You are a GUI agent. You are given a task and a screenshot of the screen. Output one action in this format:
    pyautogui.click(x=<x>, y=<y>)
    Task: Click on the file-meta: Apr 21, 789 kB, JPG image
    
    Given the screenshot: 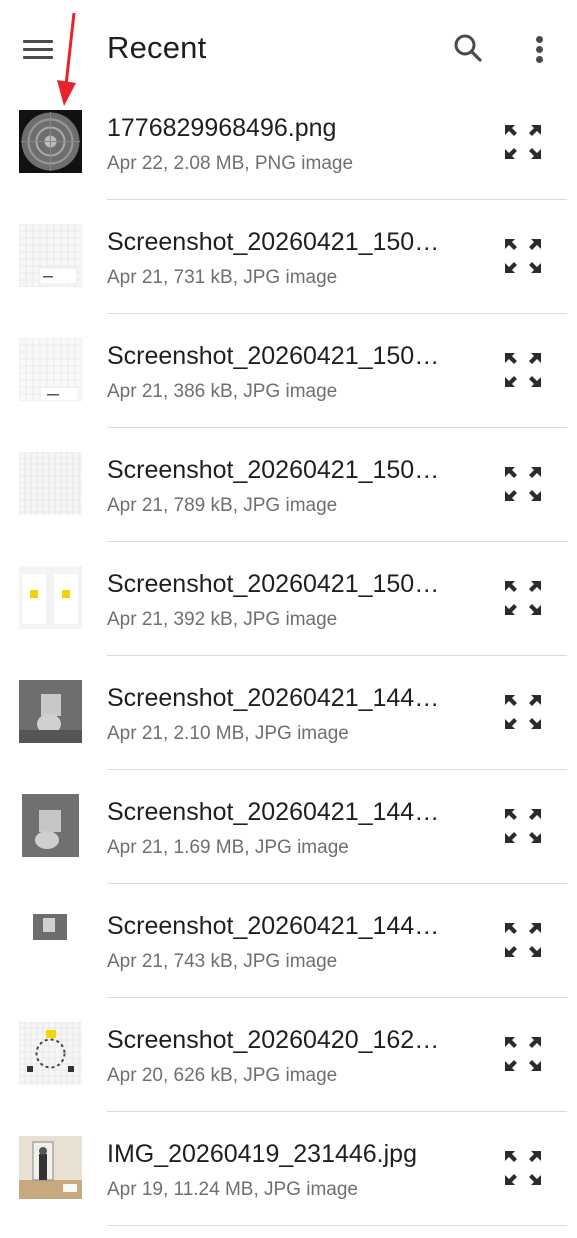 What is the action you would take?
    pyautogui.click(x=222, y=505)
    